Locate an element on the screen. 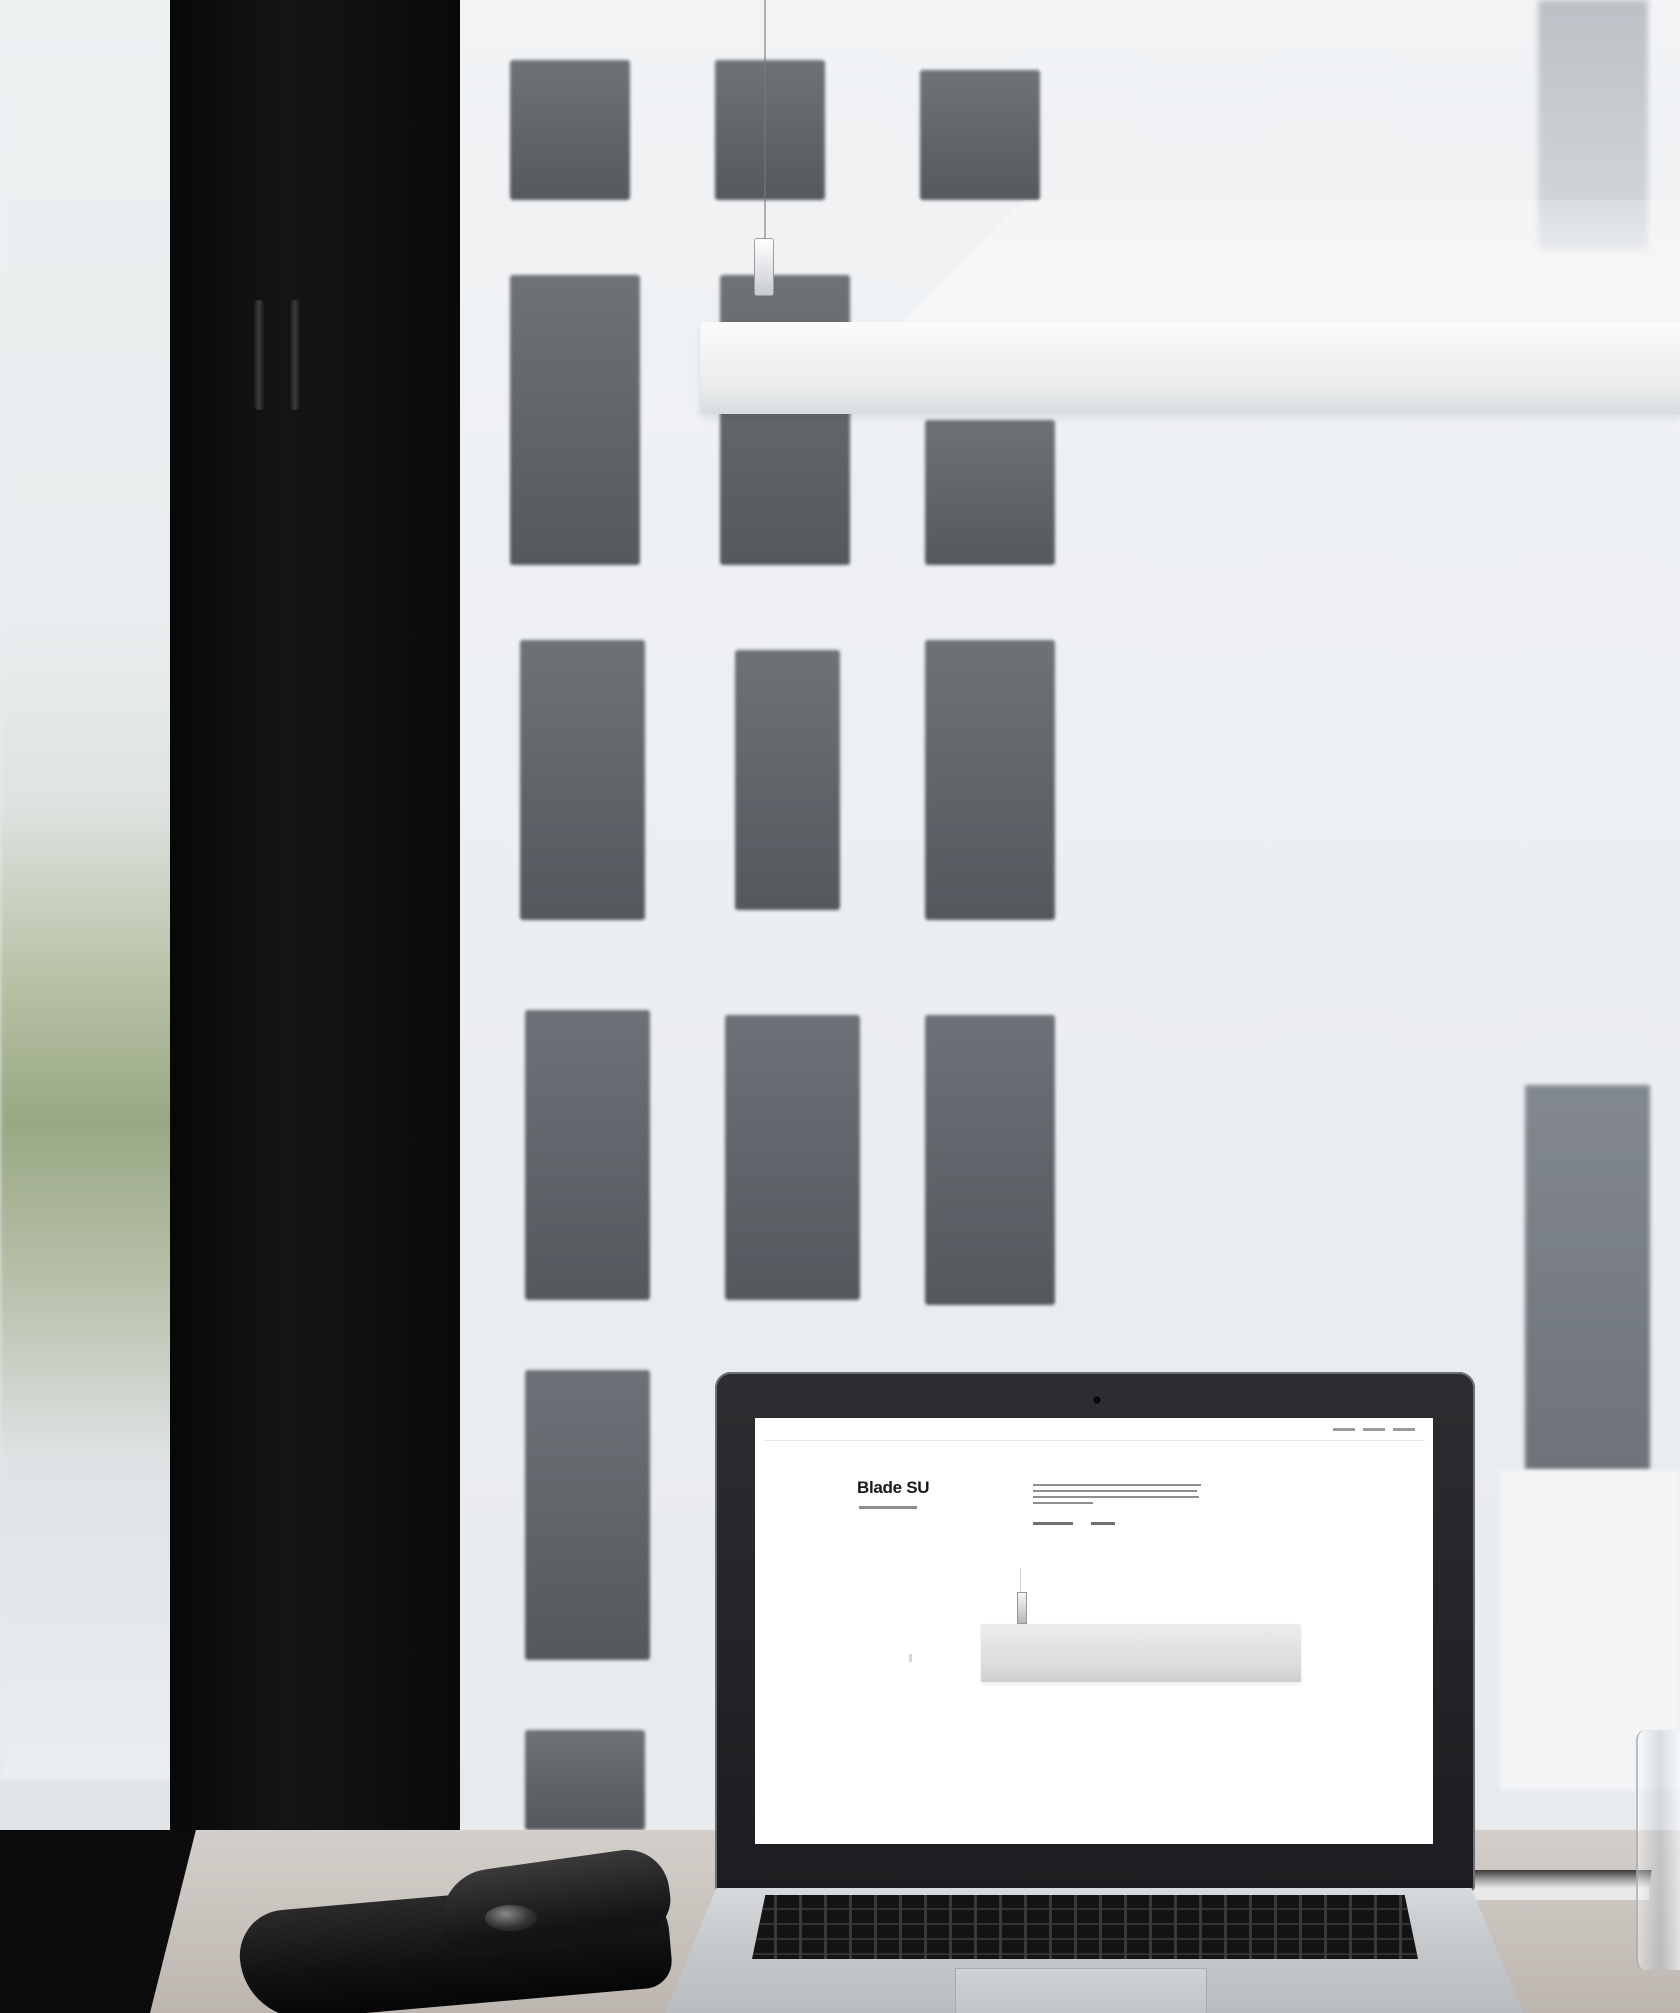 This screenshot has width=1680, height=2013. lamp-wire is located at coordinates (765, 120).